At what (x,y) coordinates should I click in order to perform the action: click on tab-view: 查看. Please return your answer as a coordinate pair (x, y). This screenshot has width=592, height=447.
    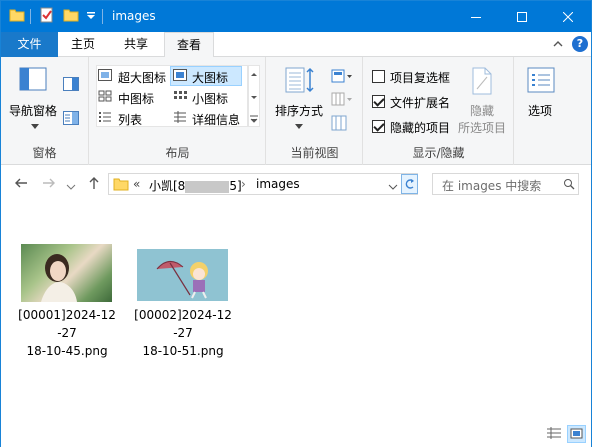
    Looking at the image, I should click on (189, 45).